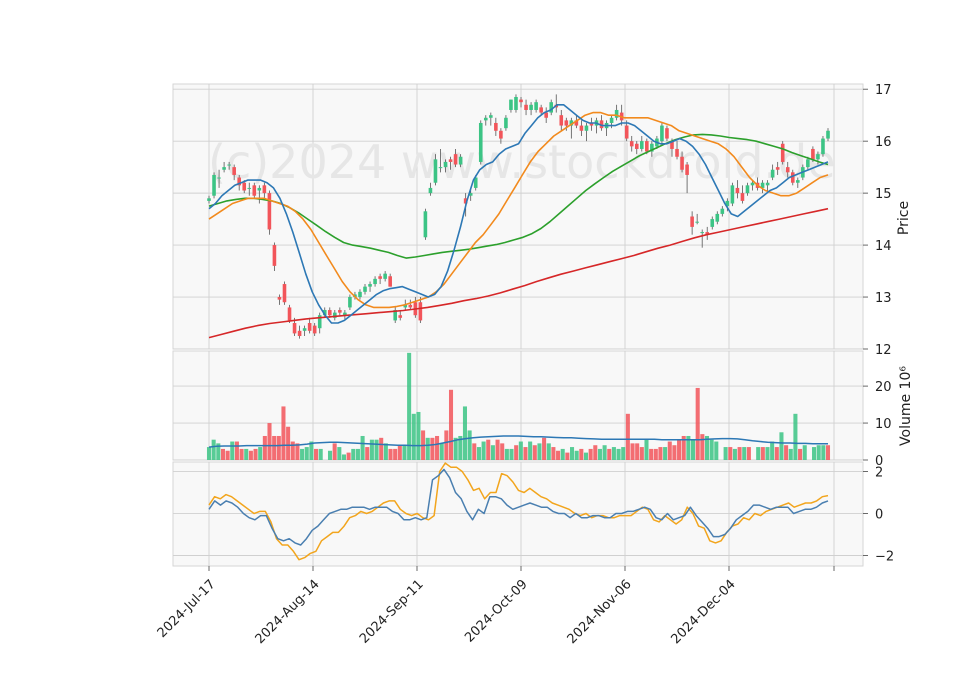 The width and height of the screenshot is (960, 690). Describe the element at coordinates (288, 612) in the screenshot. I see `x-tick-label: 2024-Aug-14` at that location.